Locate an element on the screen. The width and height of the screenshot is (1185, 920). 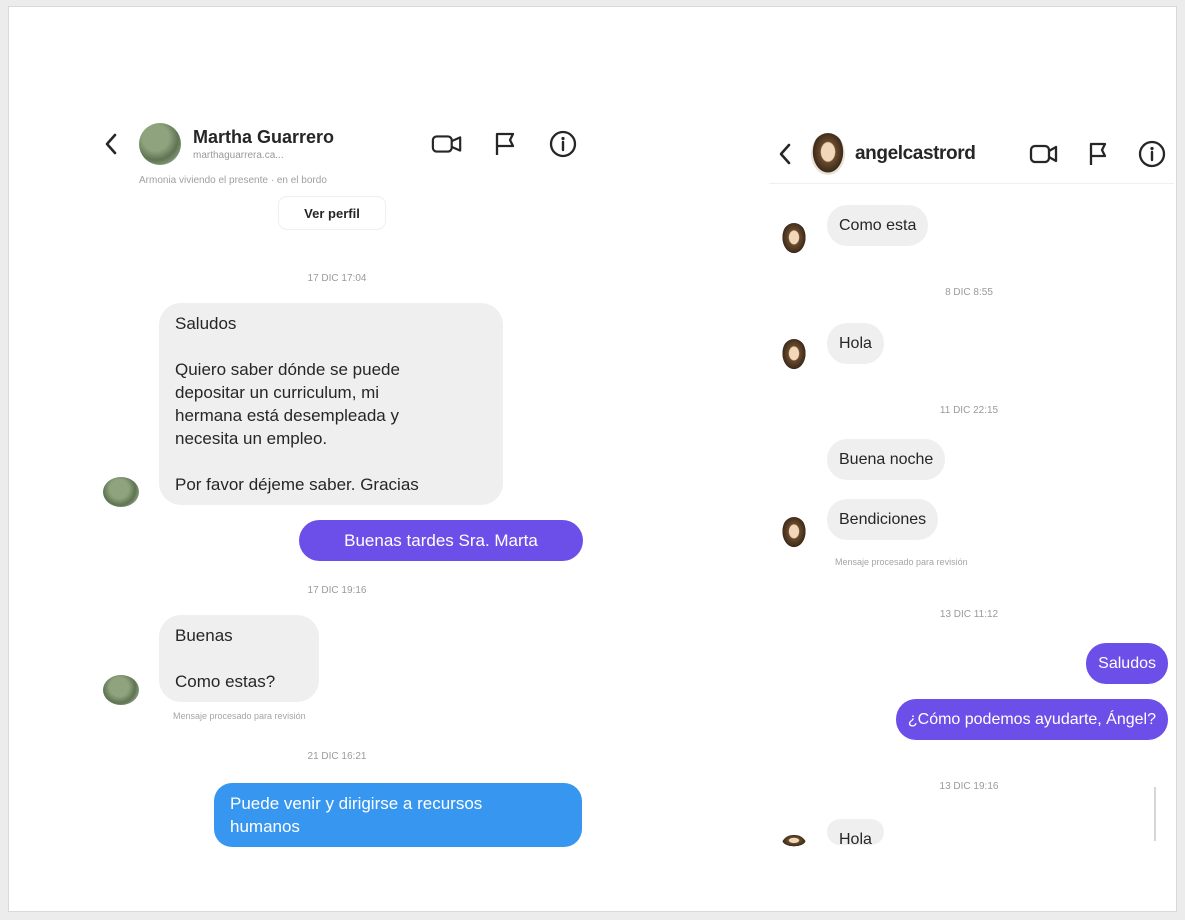
incoming-message: Buenas Como estas? is located at coordinates (239, 658).